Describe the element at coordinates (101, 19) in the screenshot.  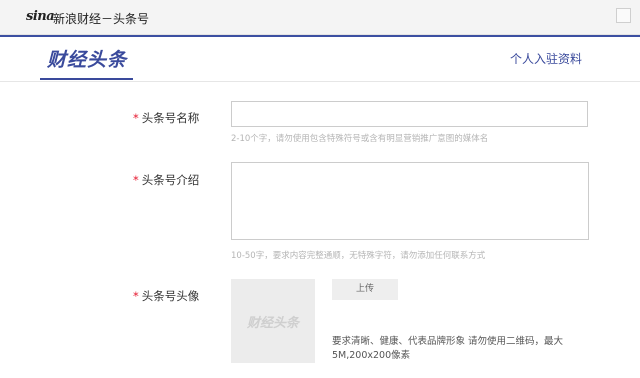
I see `site-title: 新浪财经－头条号` at that location.